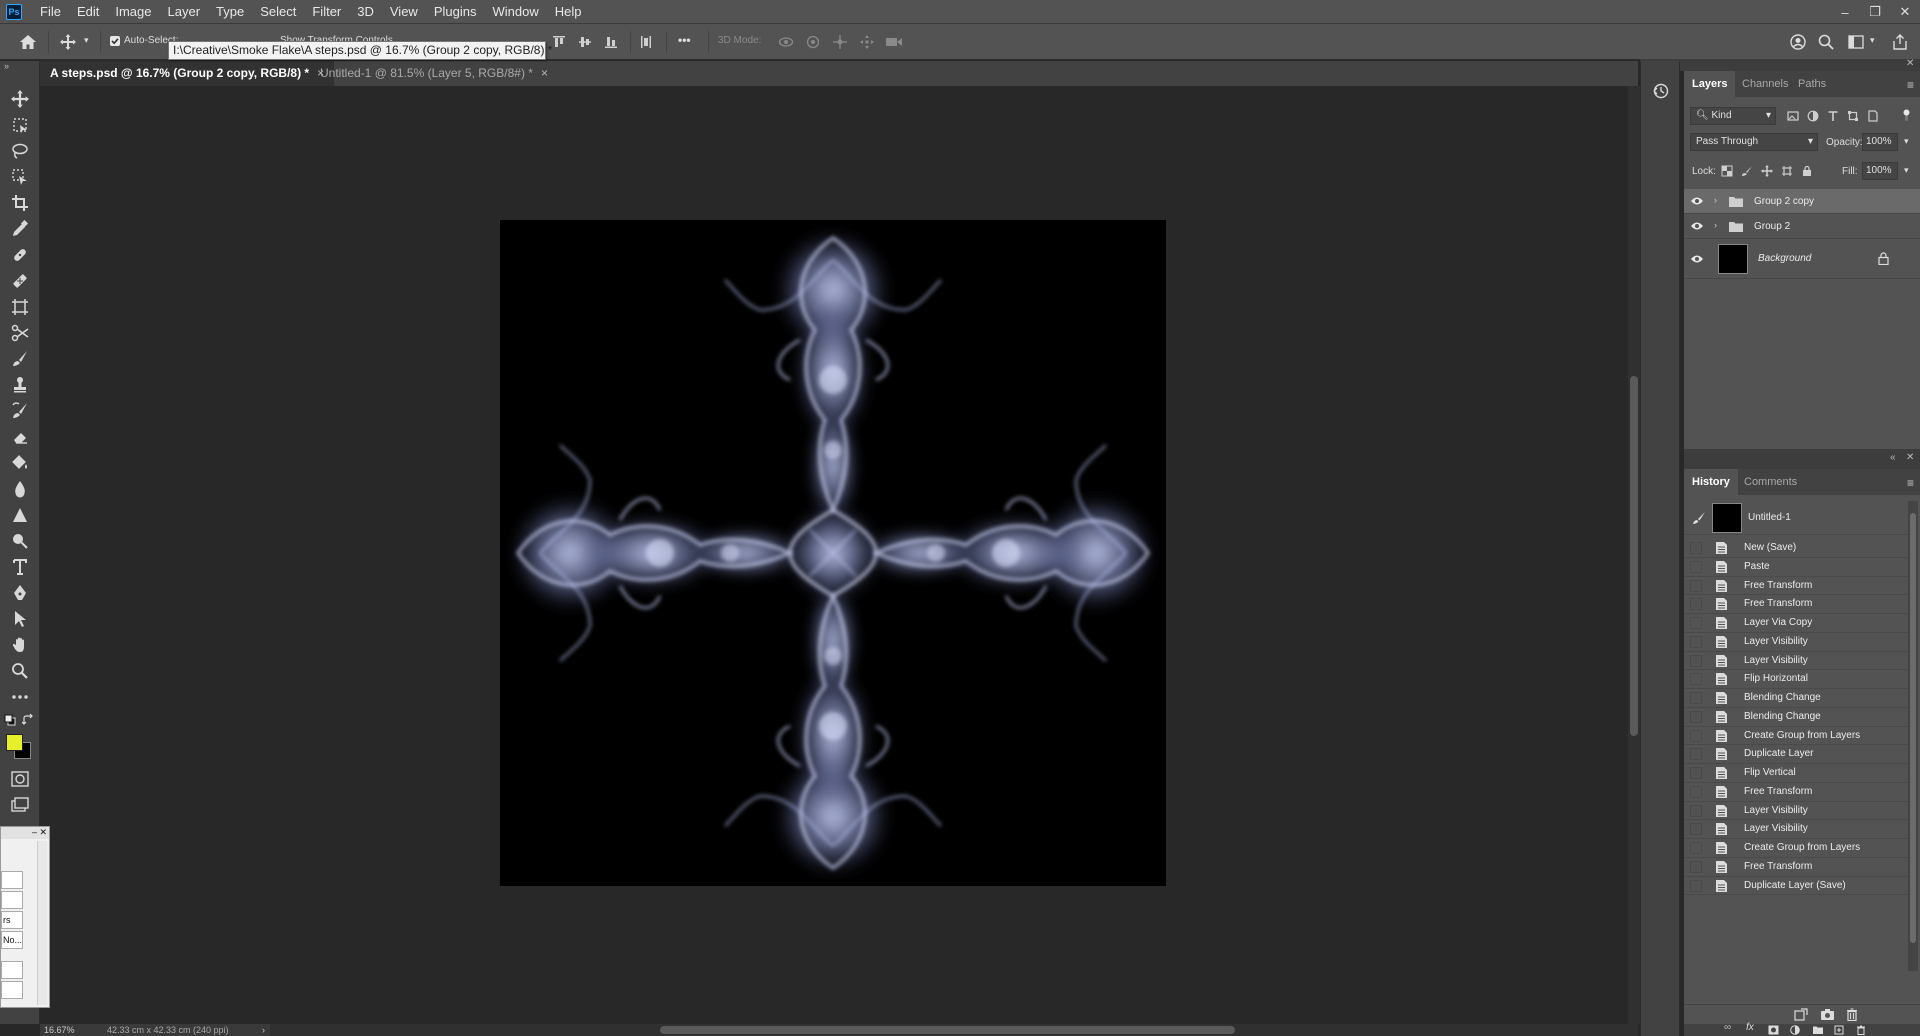  Describe the element at coordinates (867, 42) in the screenshot. I see `3d-slide-icon` at that location.